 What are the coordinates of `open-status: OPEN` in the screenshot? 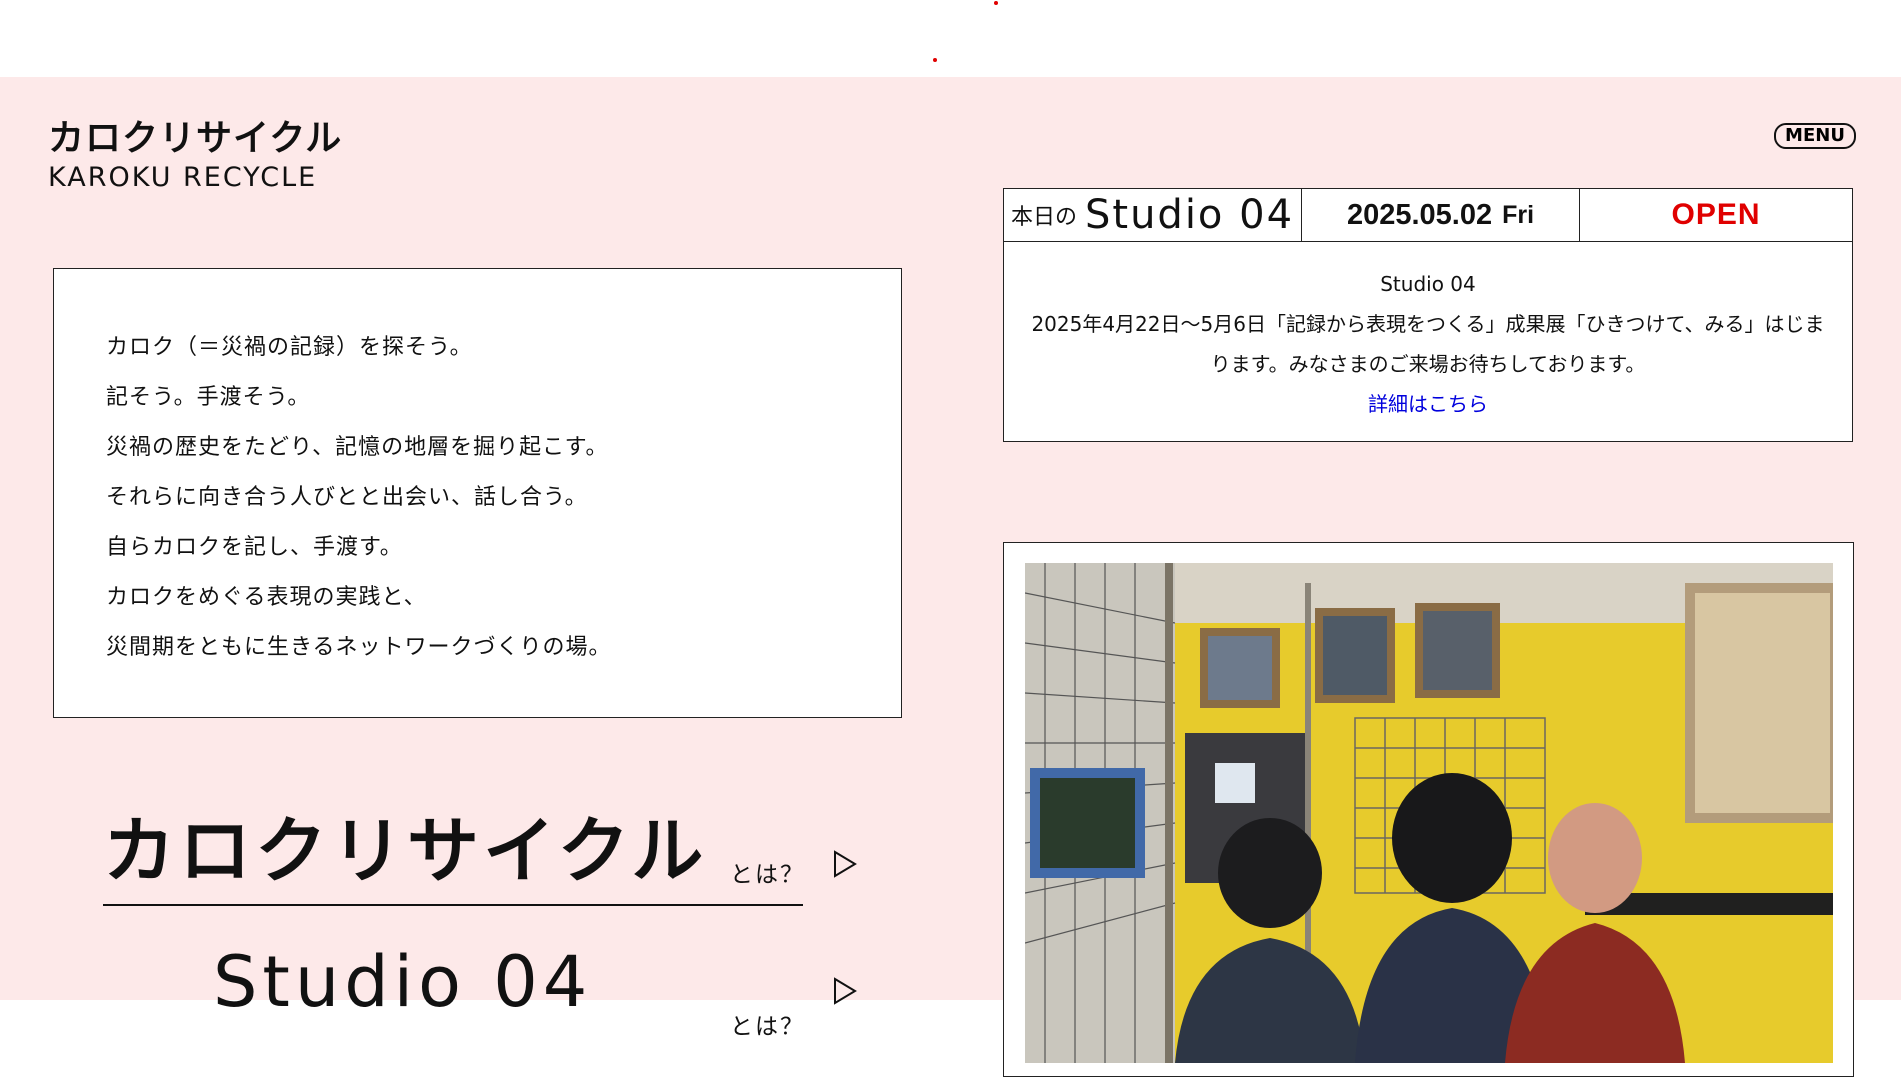 It's located at (1716, 214).